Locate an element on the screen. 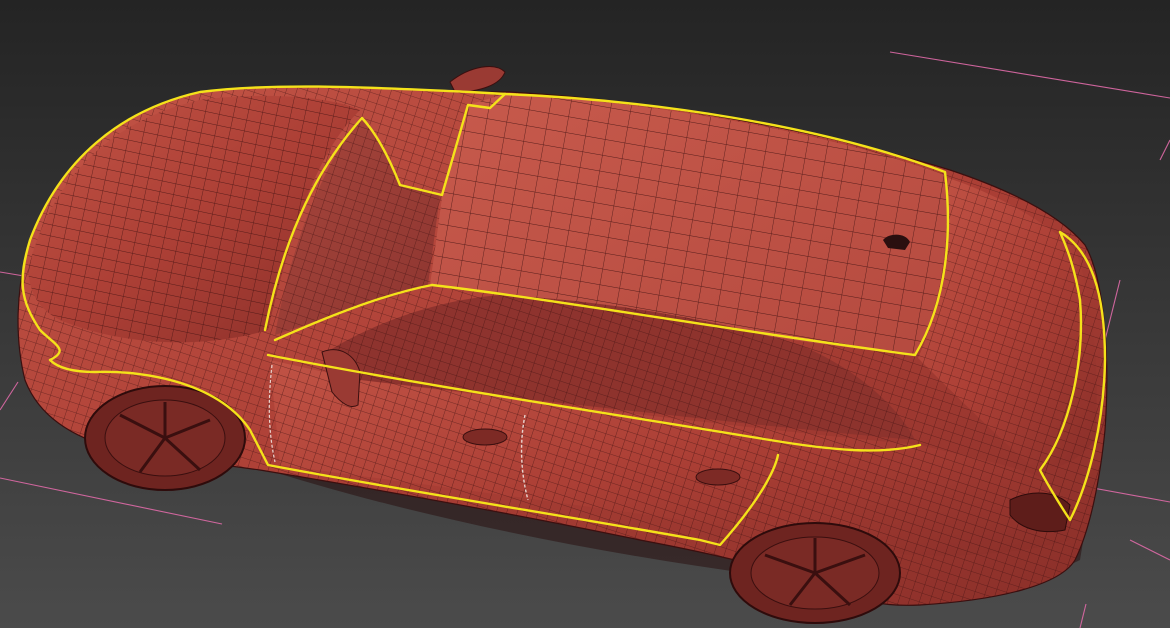 The width and height of the screenshot is (1170, 628). rear-wheel is located at coordinates (815, 573).